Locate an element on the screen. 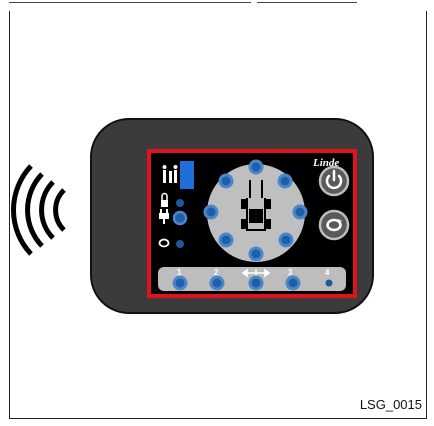 This screenshot has height=426, width=434. bar-button-travel is located at coordinates (256, 283).